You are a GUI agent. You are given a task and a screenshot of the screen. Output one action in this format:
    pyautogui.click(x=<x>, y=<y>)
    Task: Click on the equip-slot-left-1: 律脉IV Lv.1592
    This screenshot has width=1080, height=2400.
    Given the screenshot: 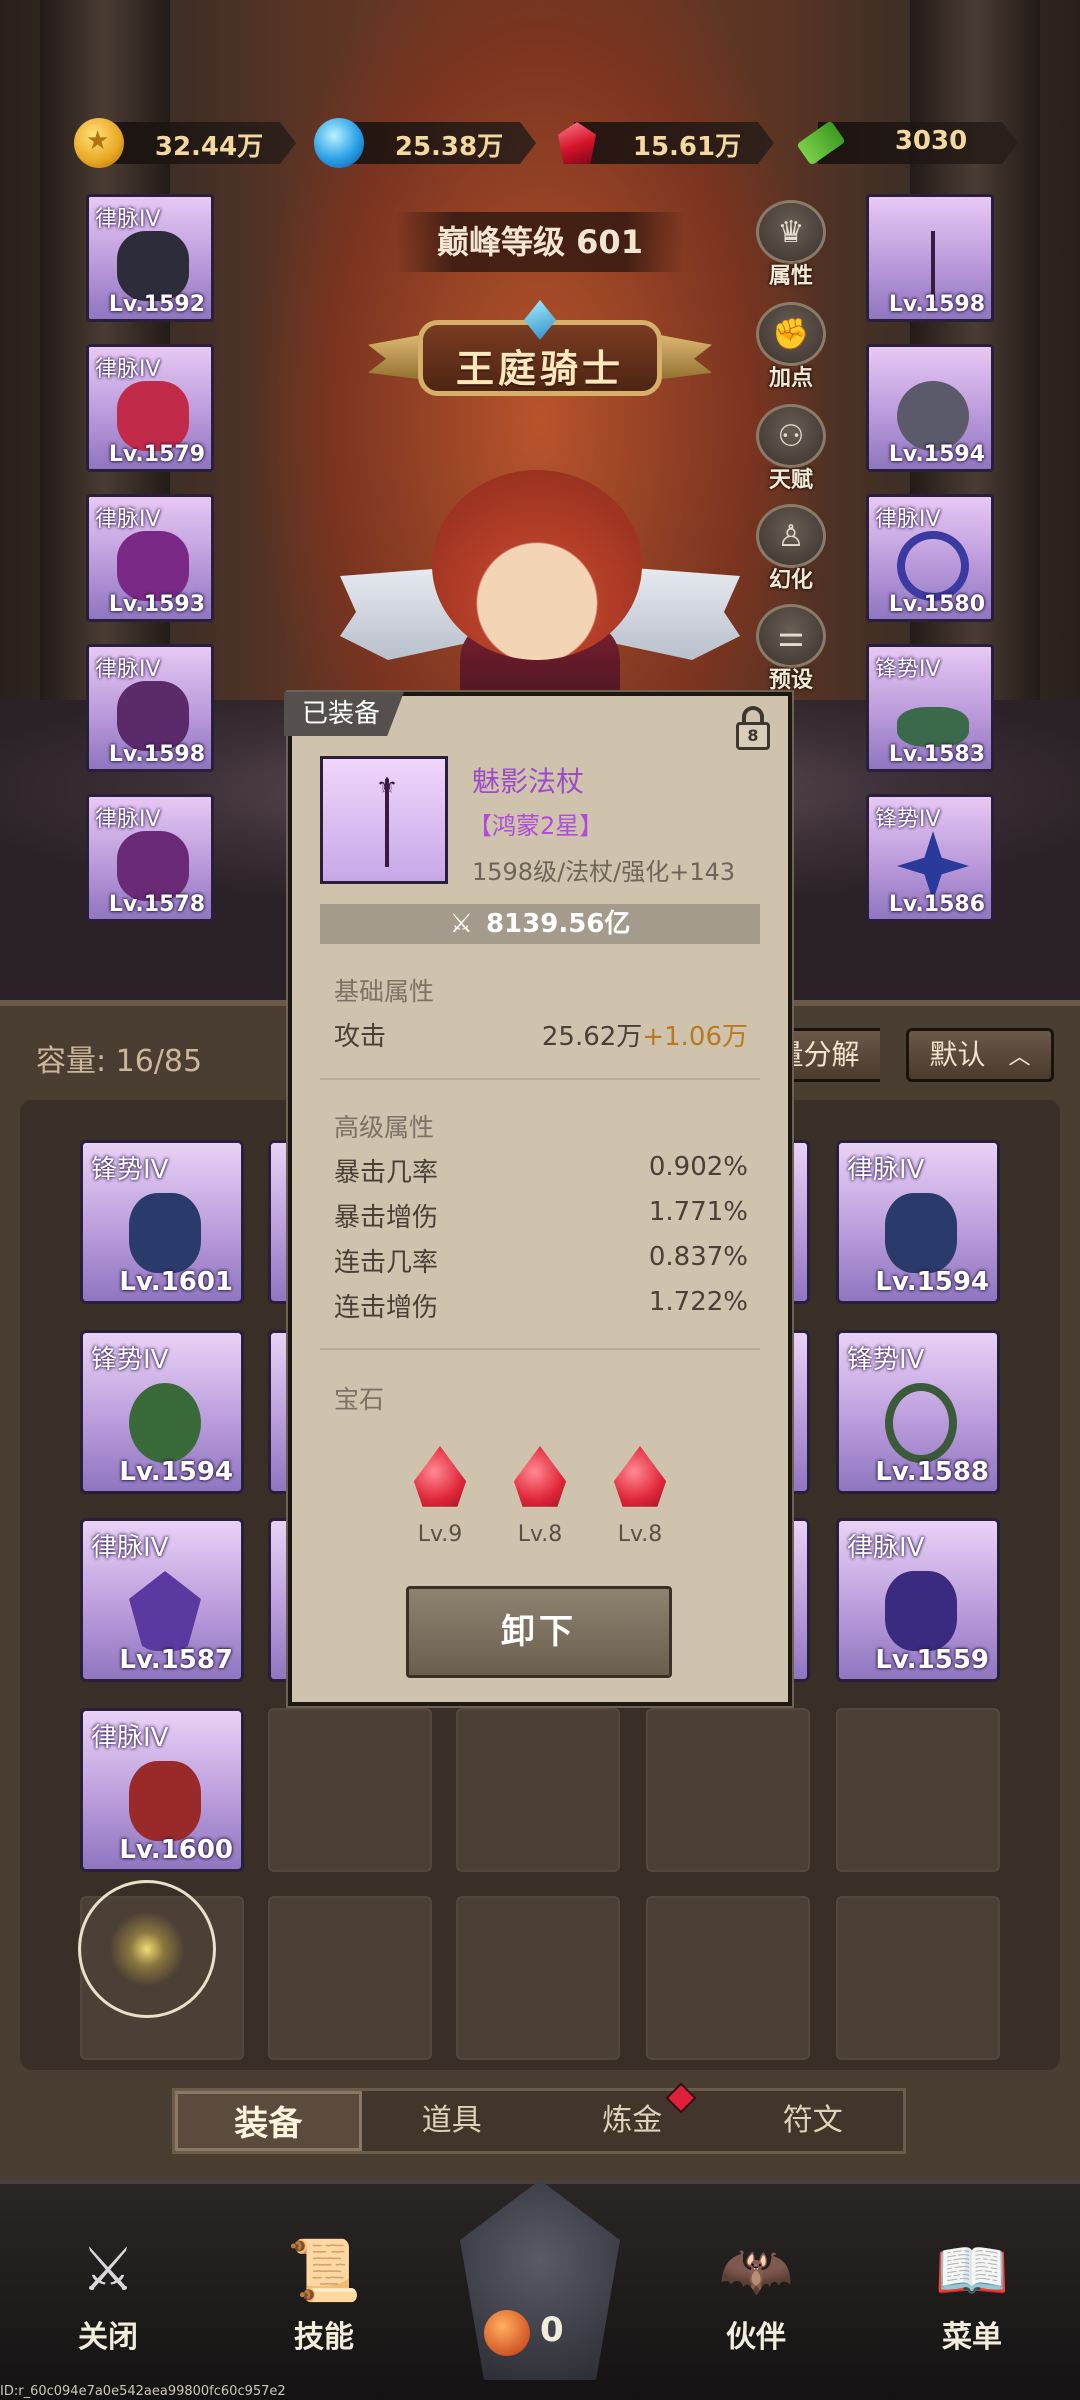 What is the action you would take?
    pyautogui.click(x=150, y=258)
    